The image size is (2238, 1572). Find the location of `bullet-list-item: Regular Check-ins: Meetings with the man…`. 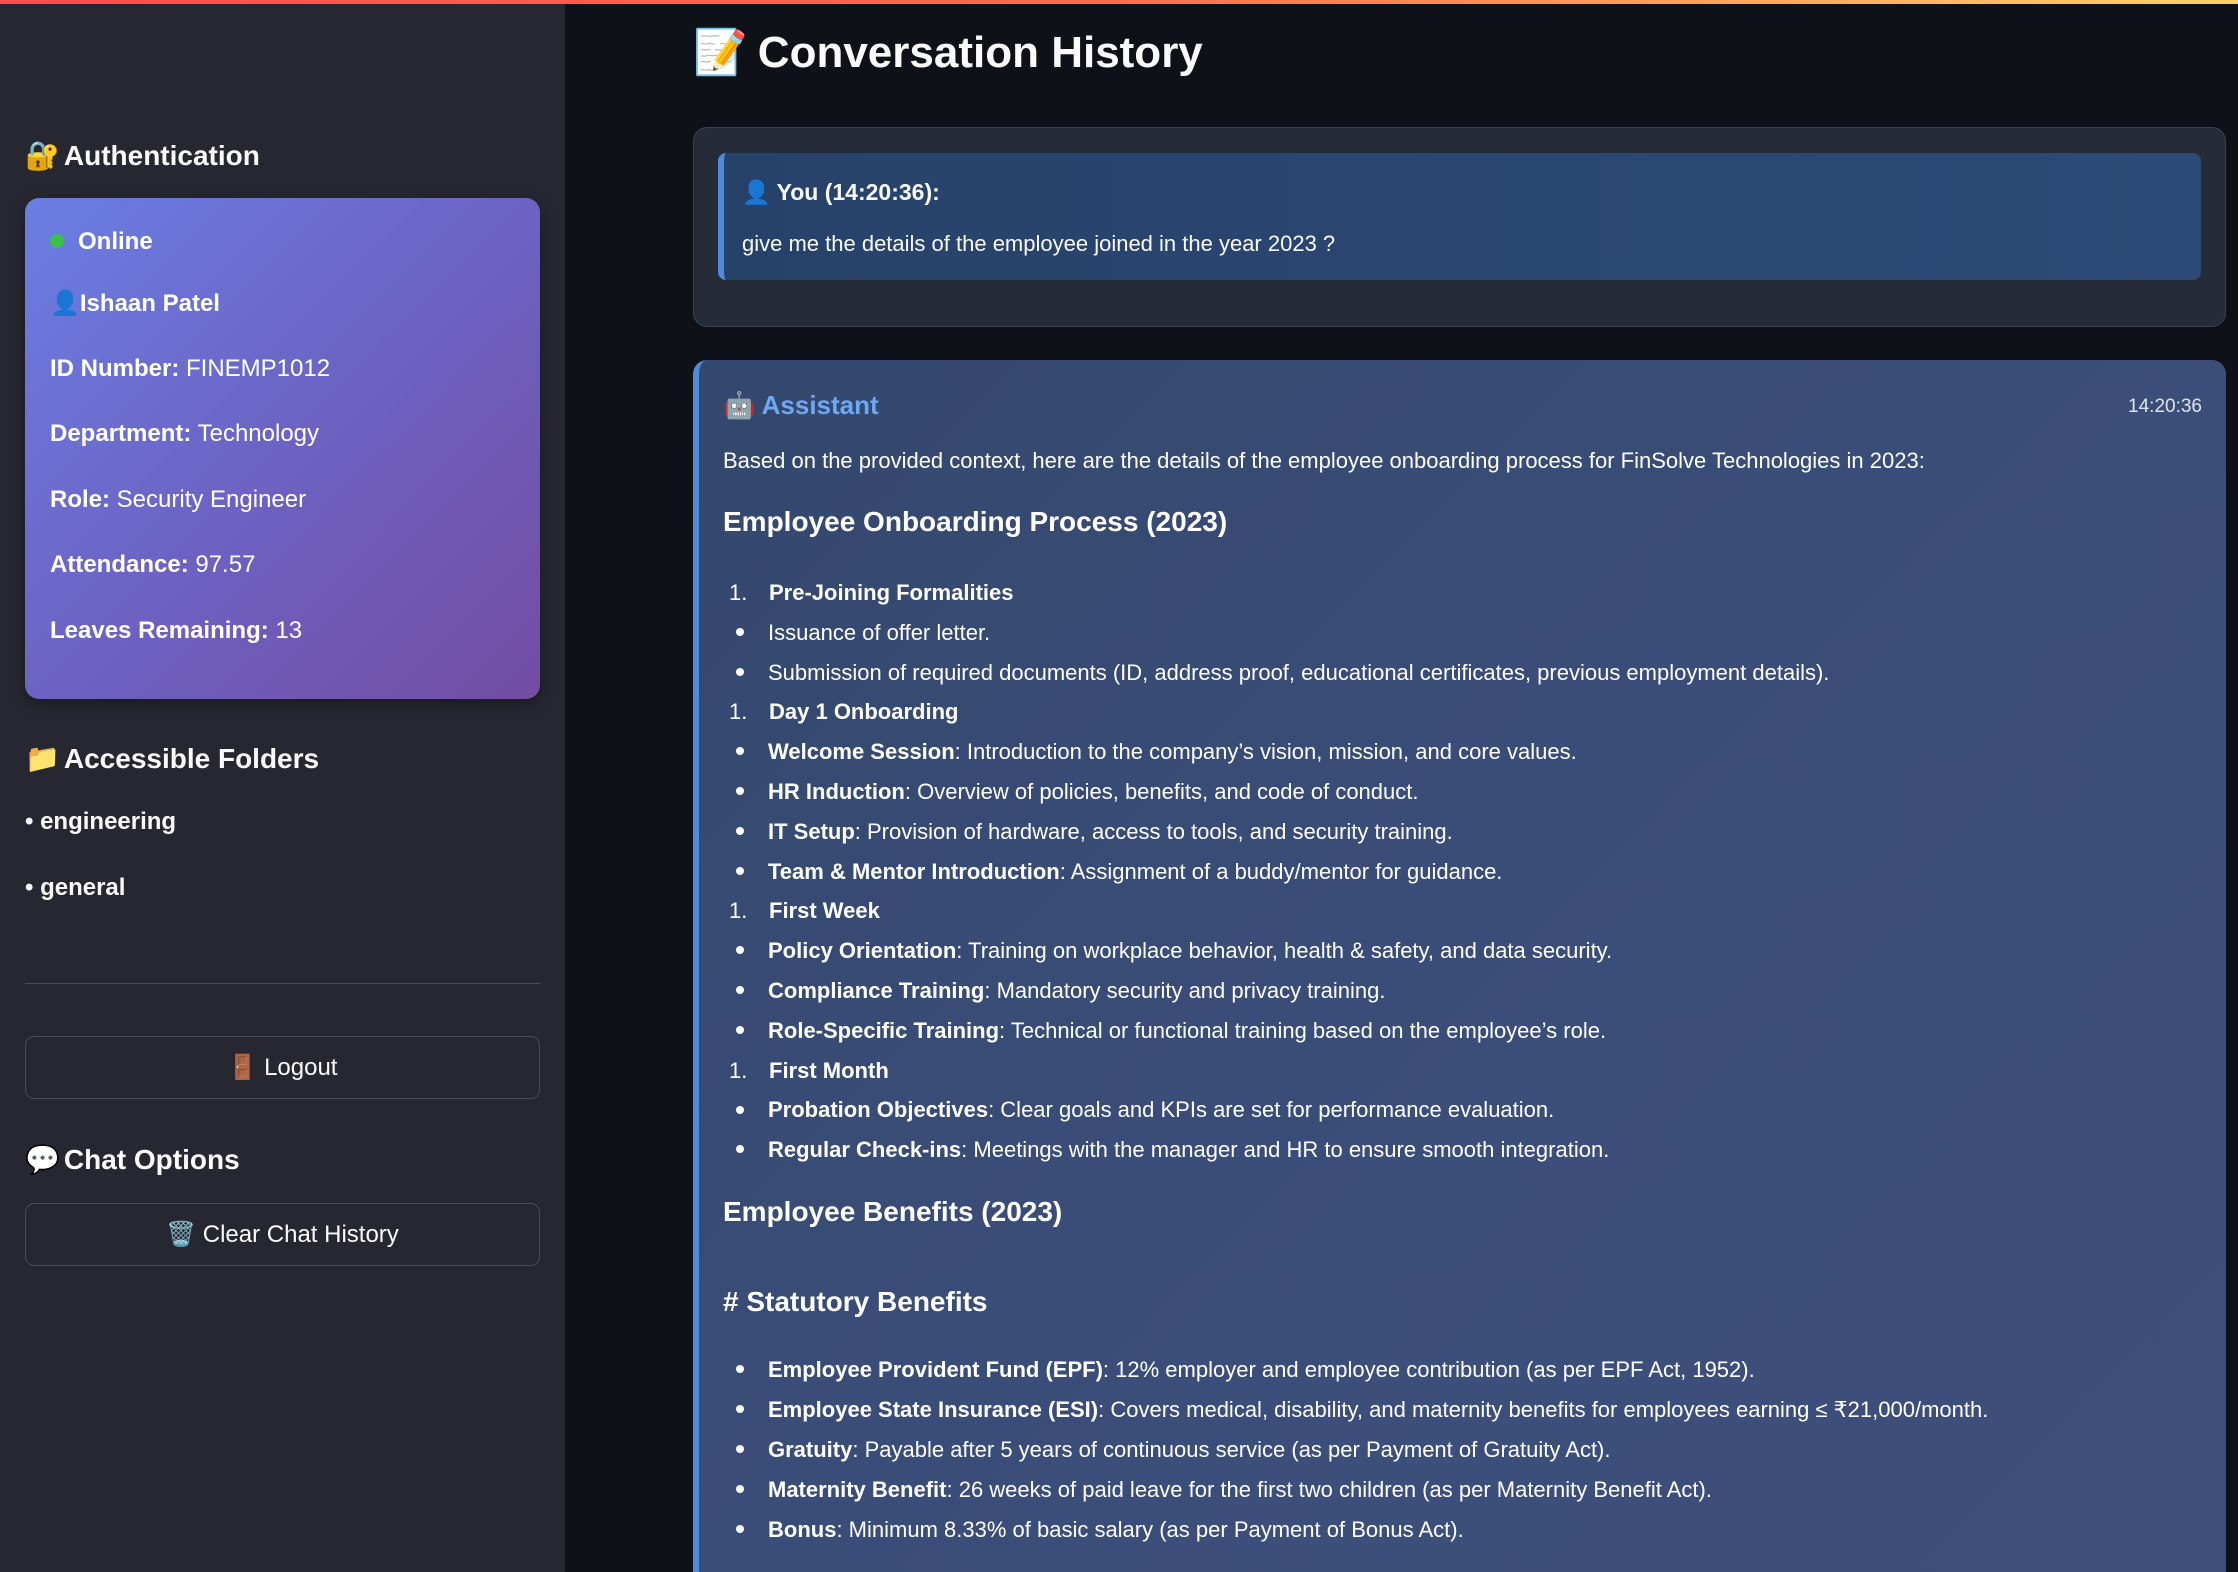

bullet-list-item: Regular Check-ins: Meetings with the man… is located at coordinates (1169, 1150).